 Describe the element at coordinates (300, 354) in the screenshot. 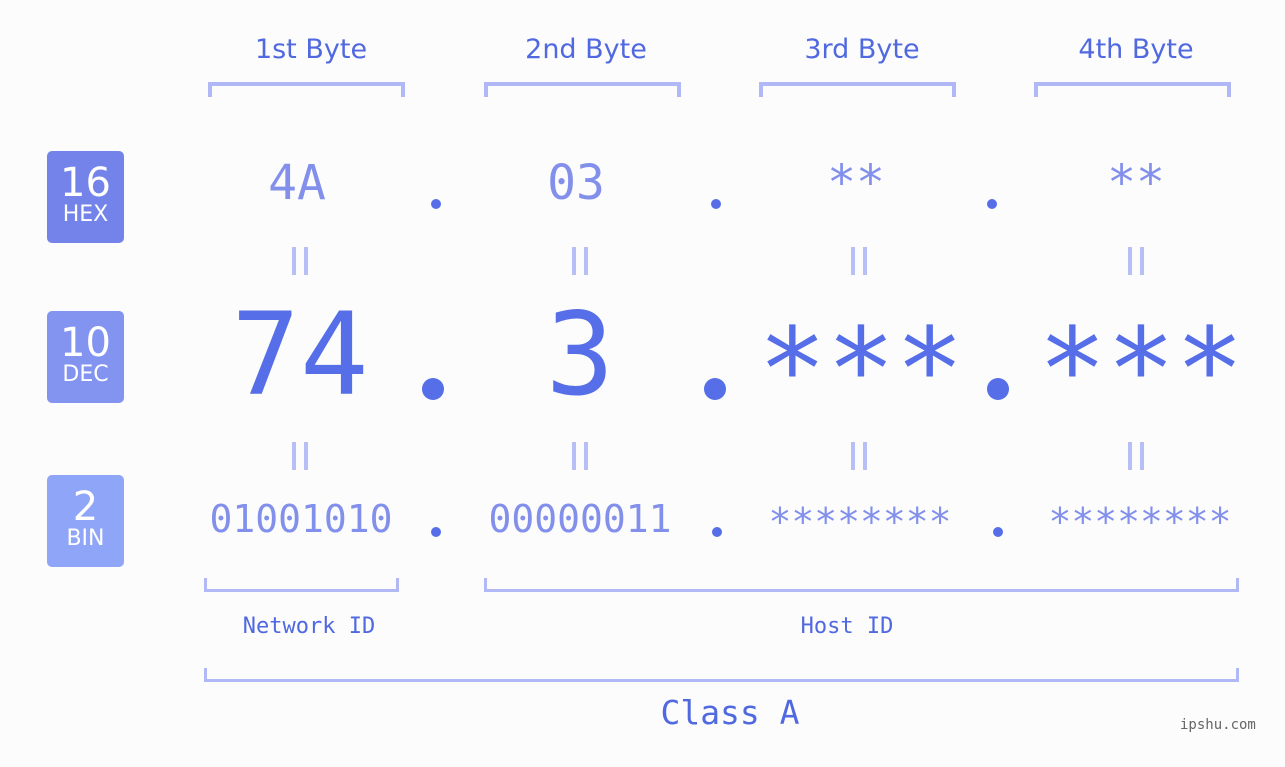

I see `dec-byte-1: 74` at that location.